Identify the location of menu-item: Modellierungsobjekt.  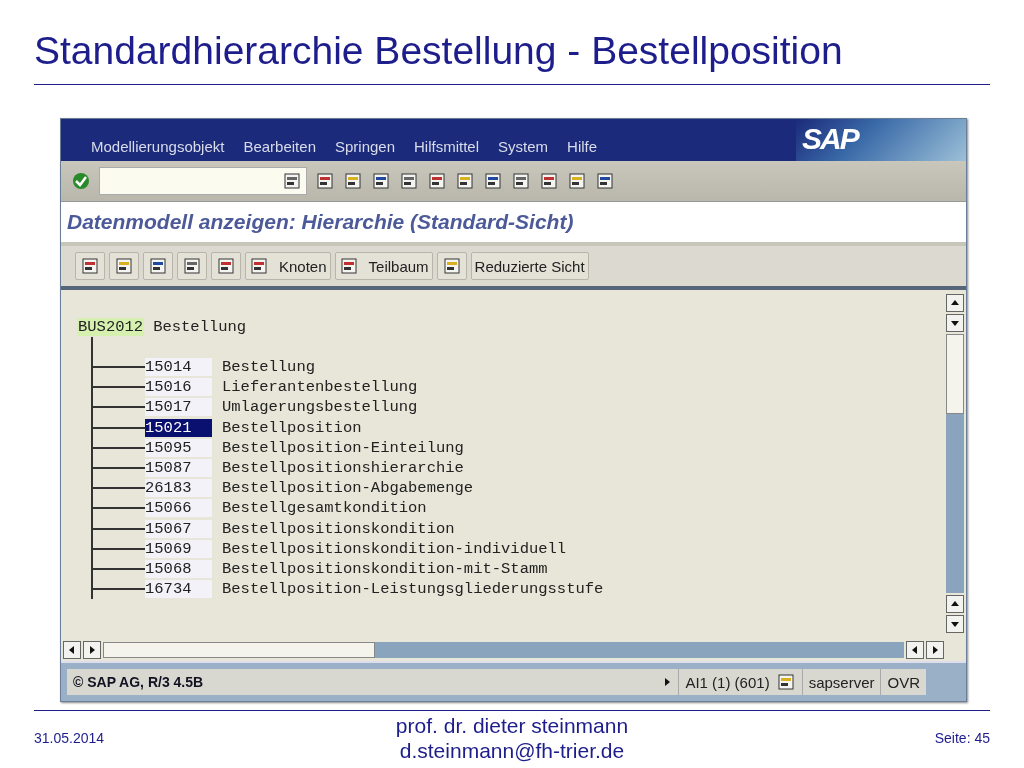
(158, 146).